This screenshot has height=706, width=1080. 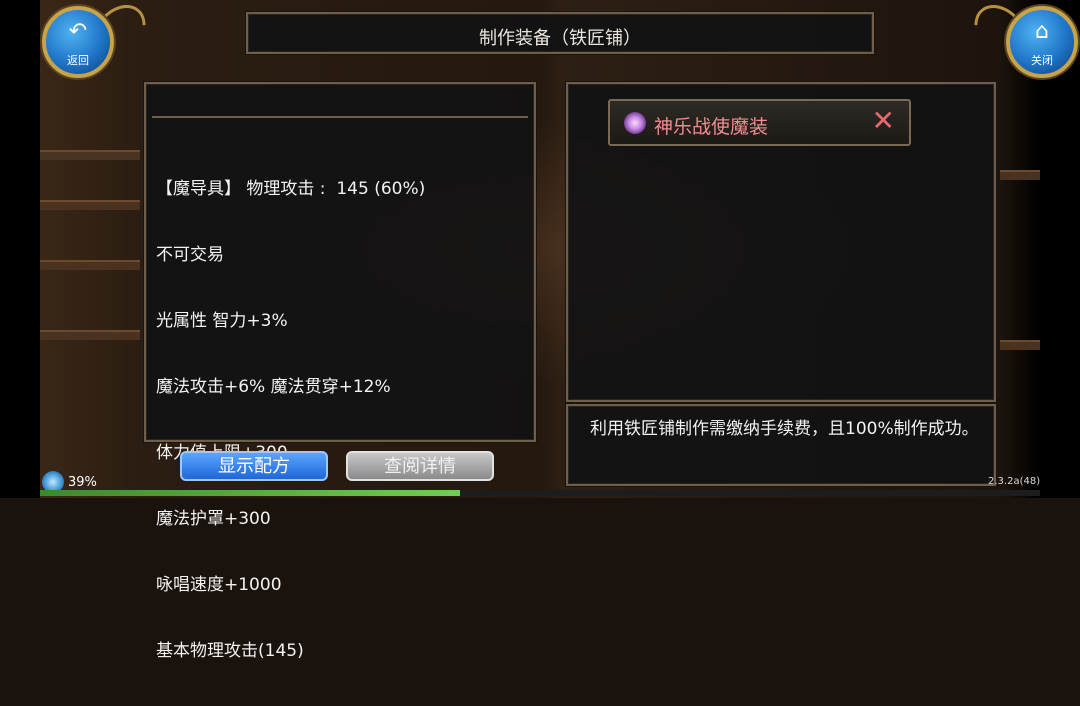 I want to click on stat-line: 魔法护罩+300, so click(x=213, y=519).